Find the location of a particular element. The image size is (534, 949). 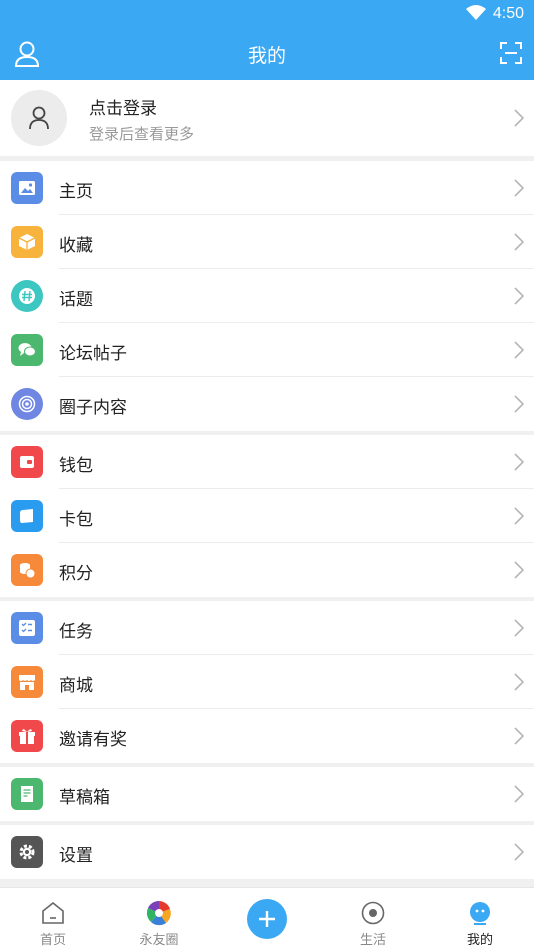

login-subtitle: 登录后查看更多 is located at coordinates (142, 134).